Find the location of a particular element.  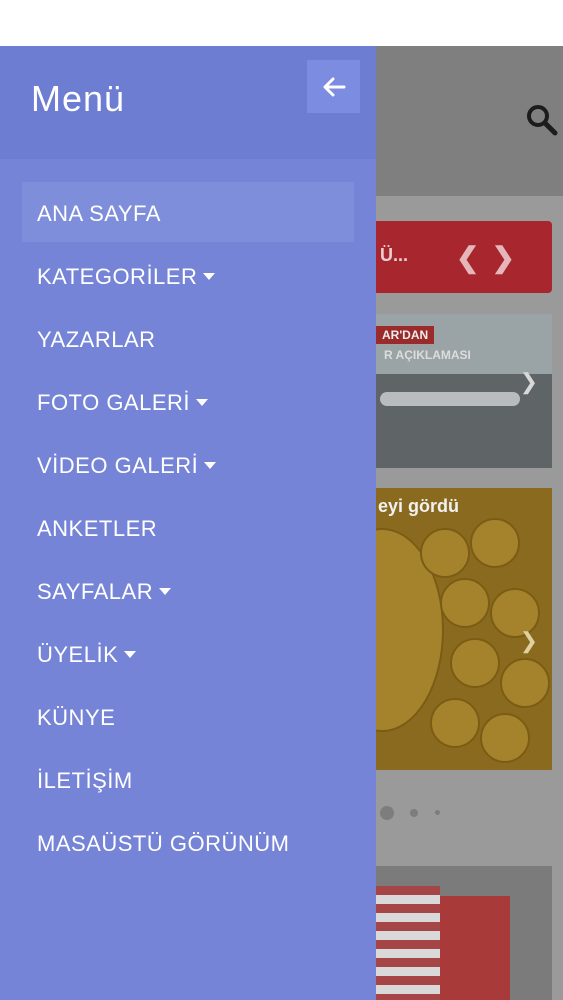

news-ticker: Ü... ❮❯ is located at coordinates (456, 257).